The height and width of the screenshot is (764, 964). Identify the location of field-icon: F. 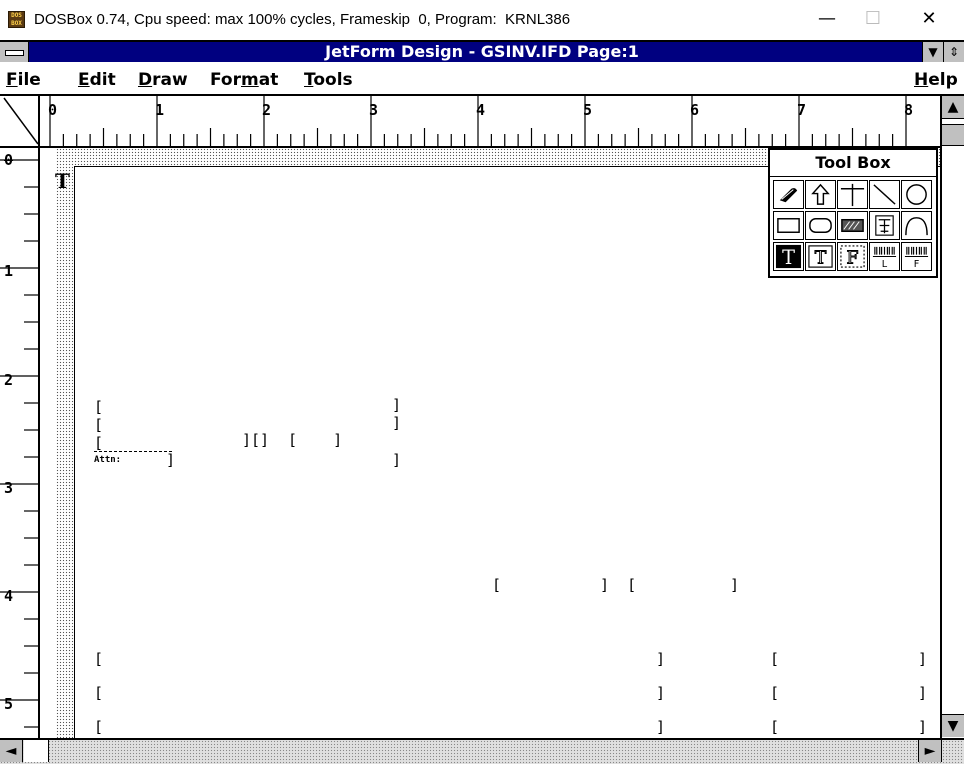
(852, 256).